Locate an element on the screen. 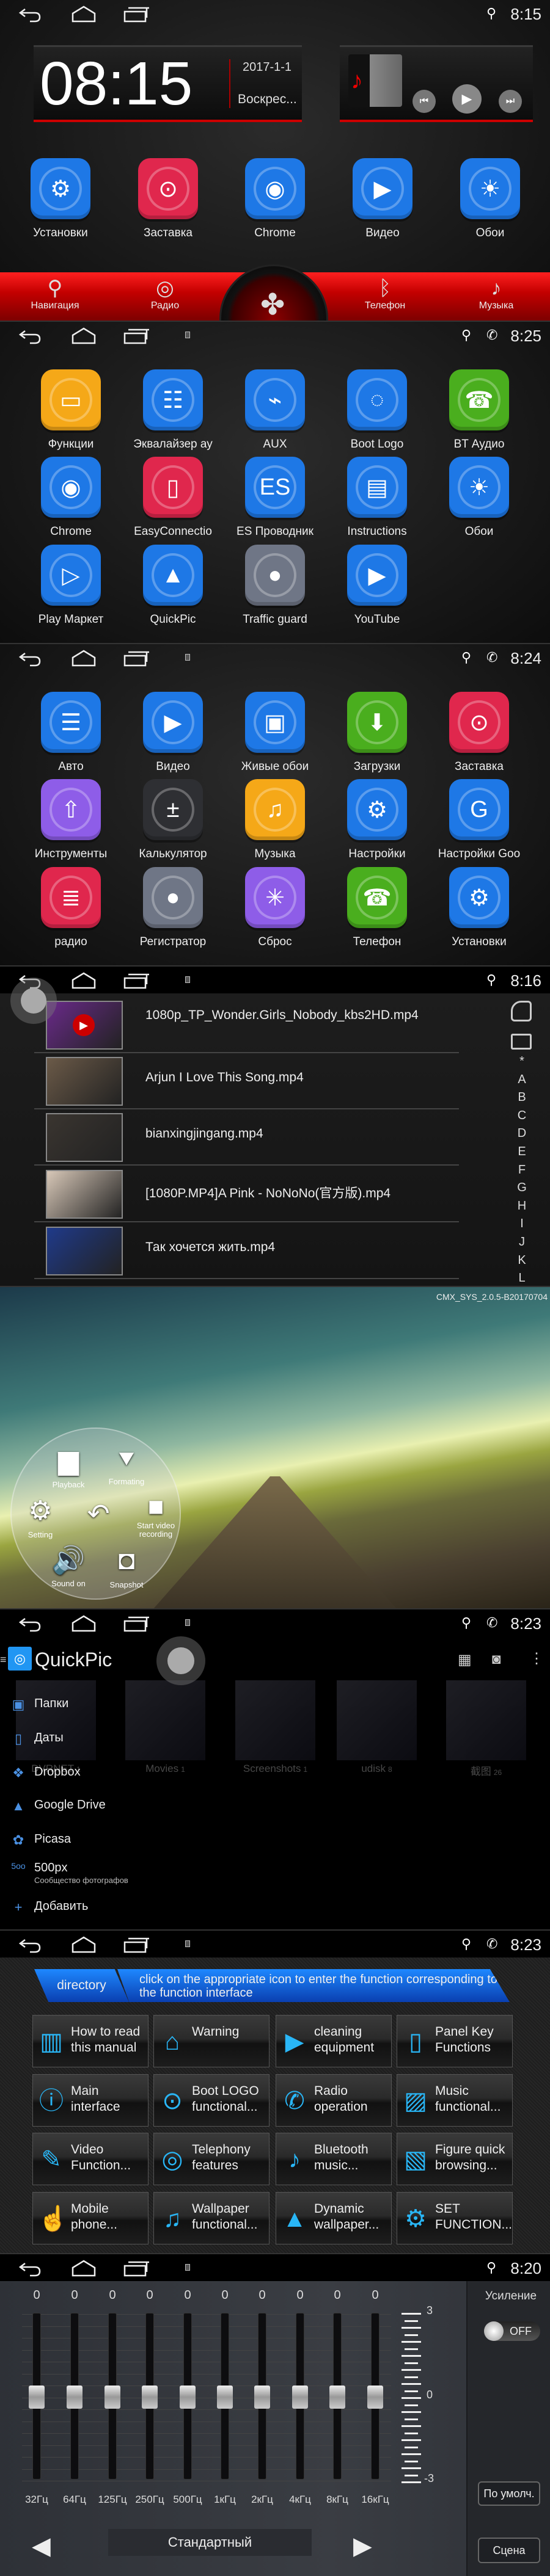 The width and height of the screenshot is (550, 2576). dvr-menu-speaker: 🔊 Sound on is located at coordinates (69, 1566).